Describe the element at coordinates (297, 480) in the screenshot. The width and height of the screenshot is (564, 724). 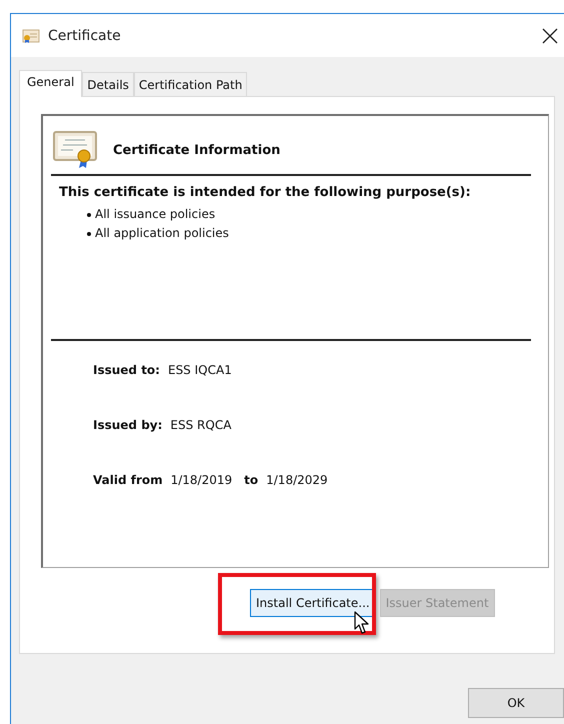
I see `field-value: 1/18/2029` at that location.